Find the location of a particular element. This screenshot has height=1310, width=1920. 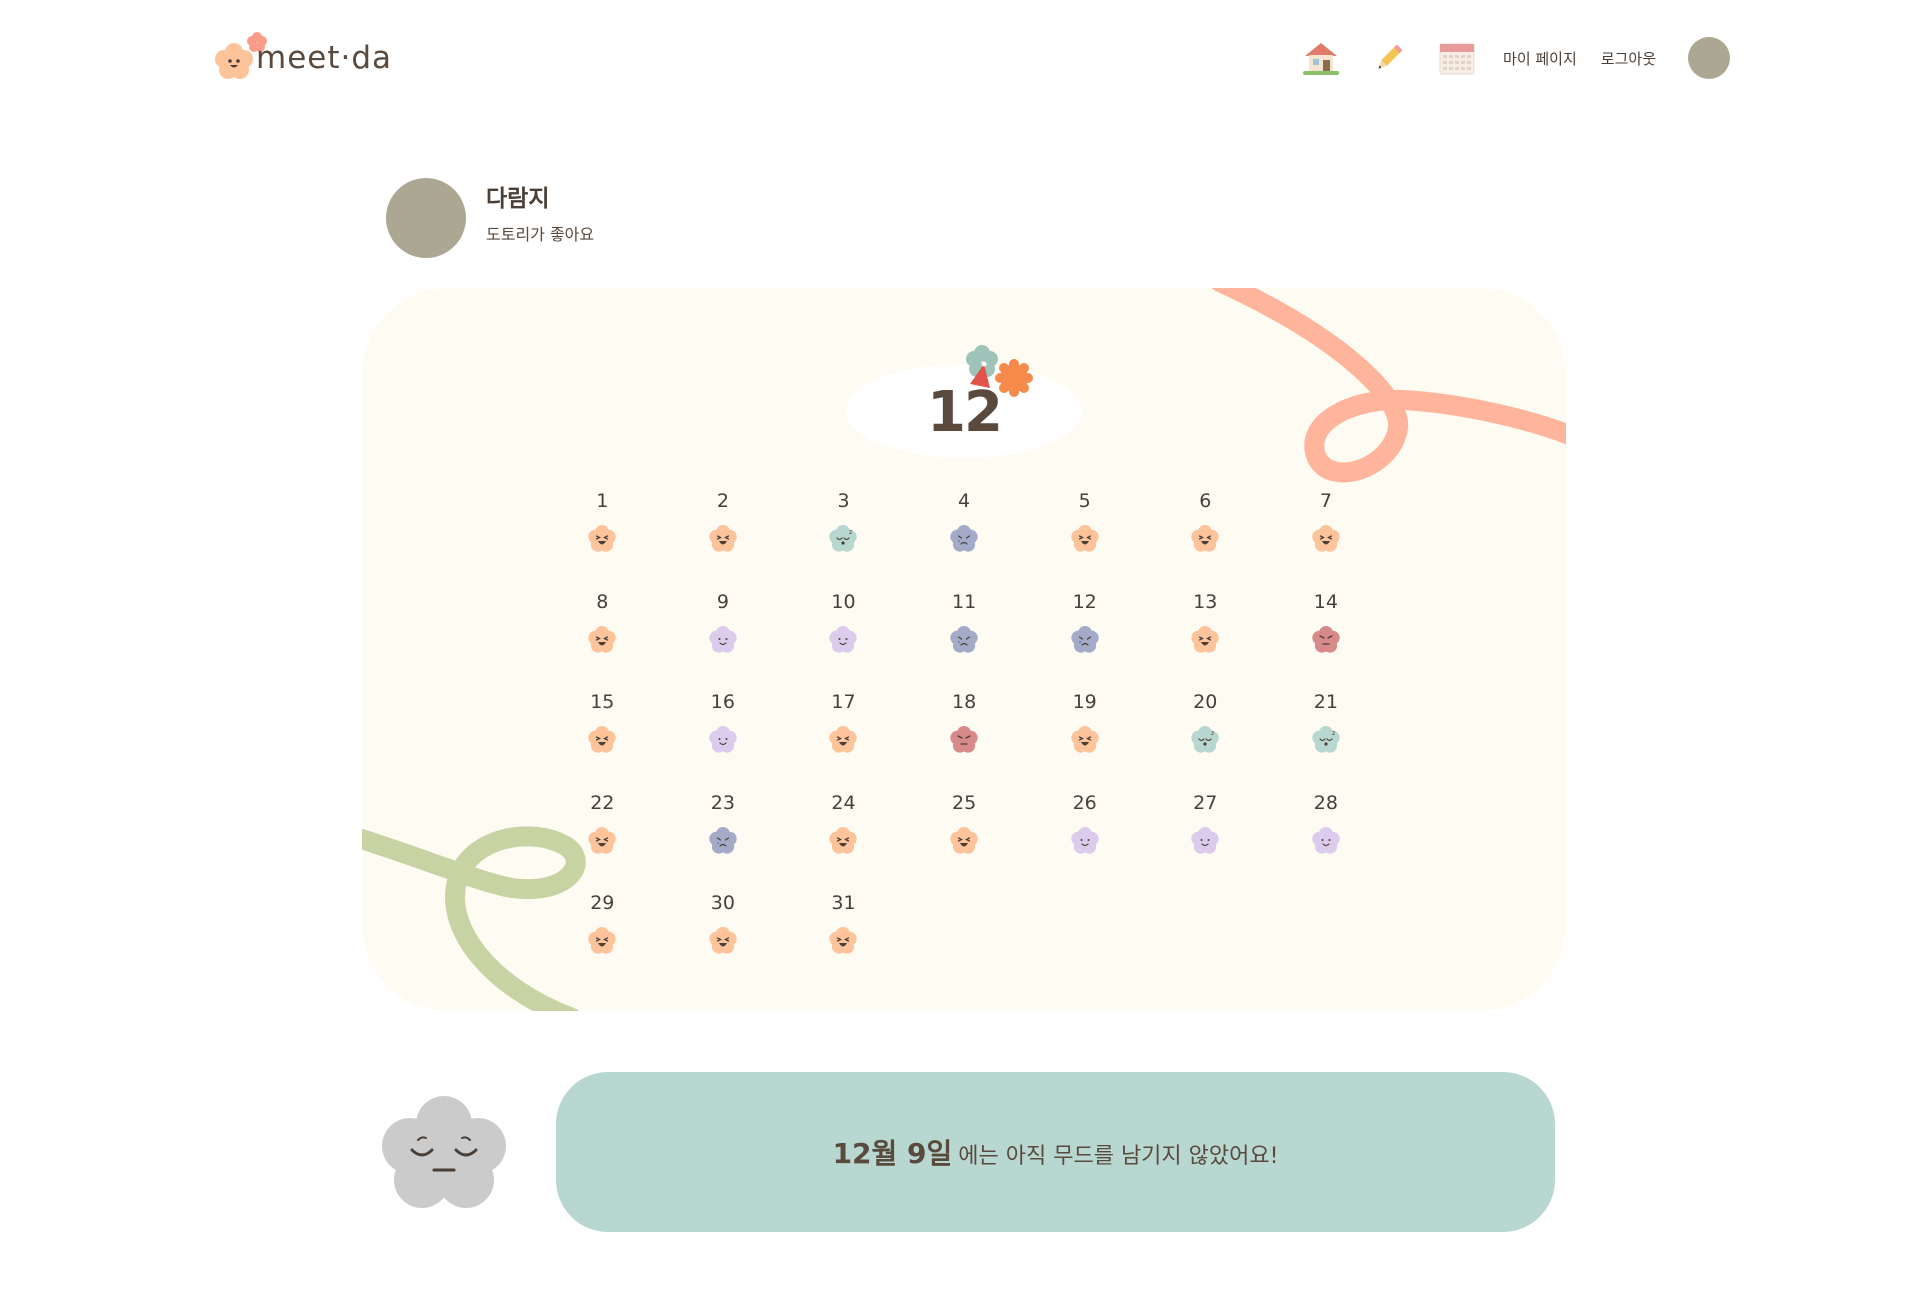

day-number: 13 is located at coordinates (1205, 601).